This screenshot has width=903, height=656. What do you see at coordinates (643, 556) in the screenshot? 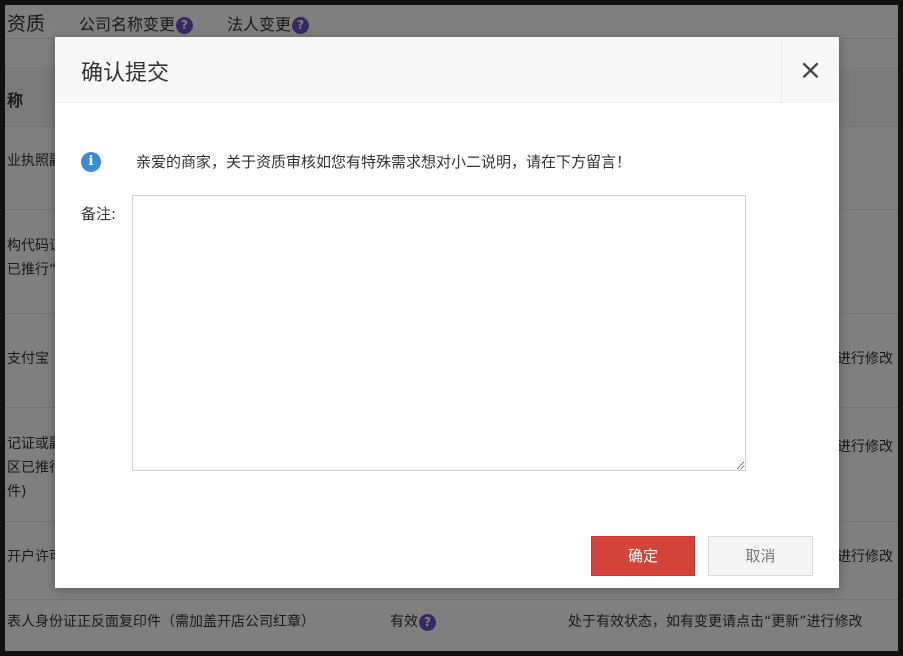
I see `confirm-button: 确定` at bounding box center [643, 556].